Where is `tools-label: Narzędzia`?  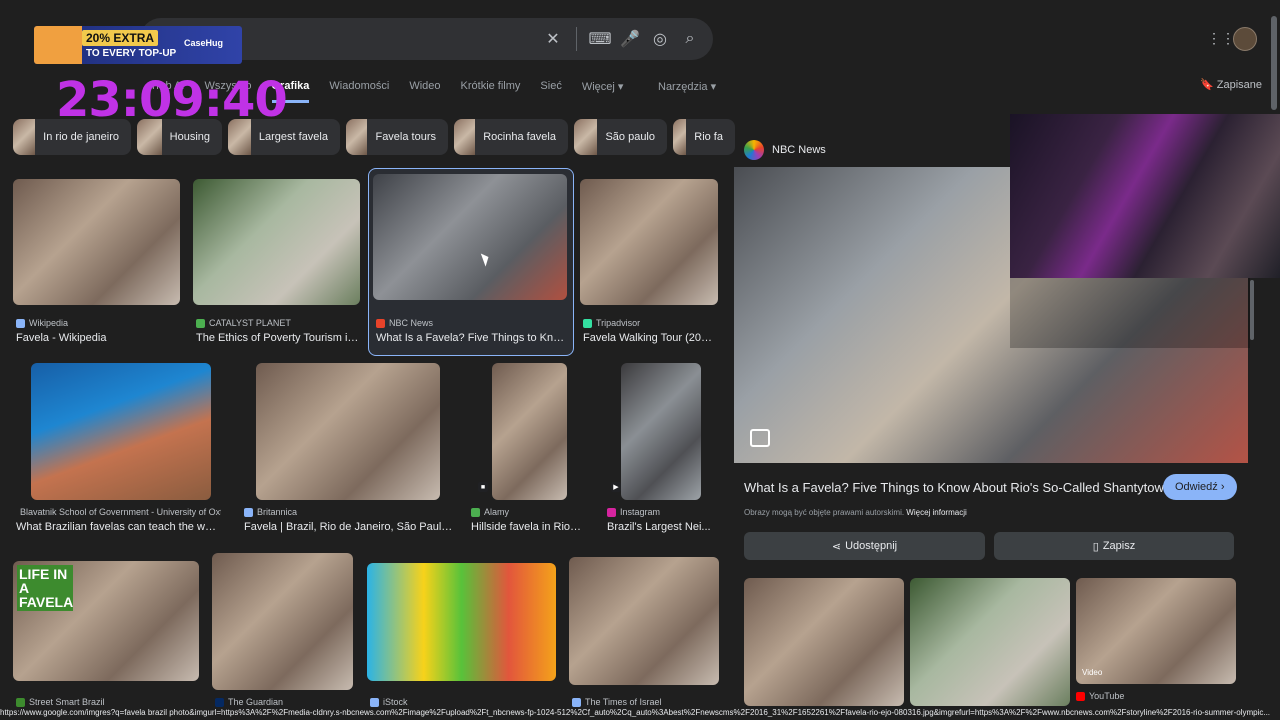 tools-label: Narzędzia is located at coordinates (683, 87).